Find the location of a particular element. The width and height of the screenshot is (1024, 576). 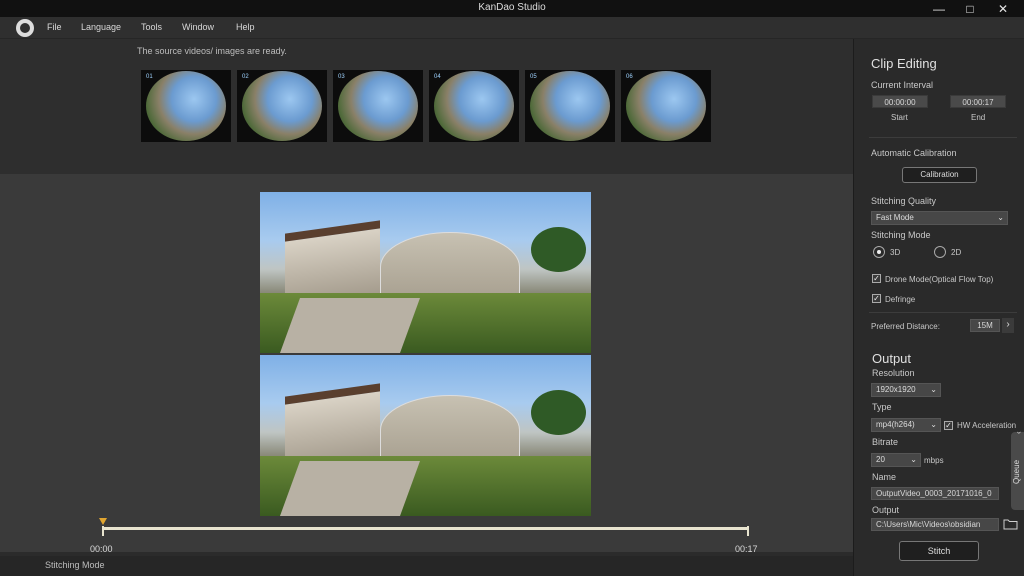

stereo-preview-bottom is located at coordinates (425, 435).